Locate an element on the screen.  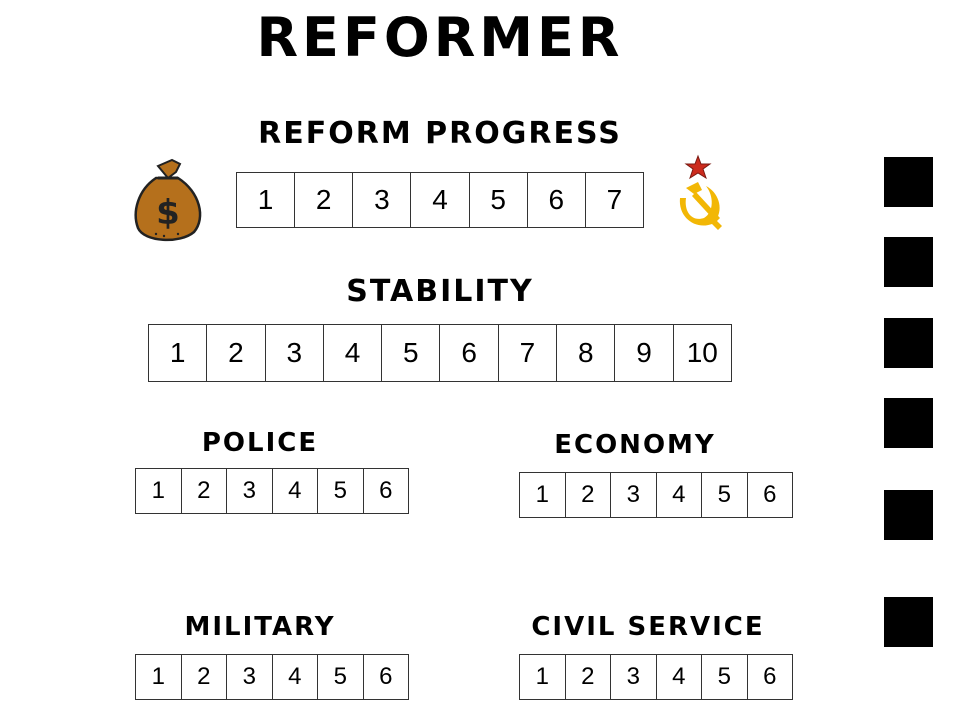
stability-heading: Stability is located at coordinates (440, 291).